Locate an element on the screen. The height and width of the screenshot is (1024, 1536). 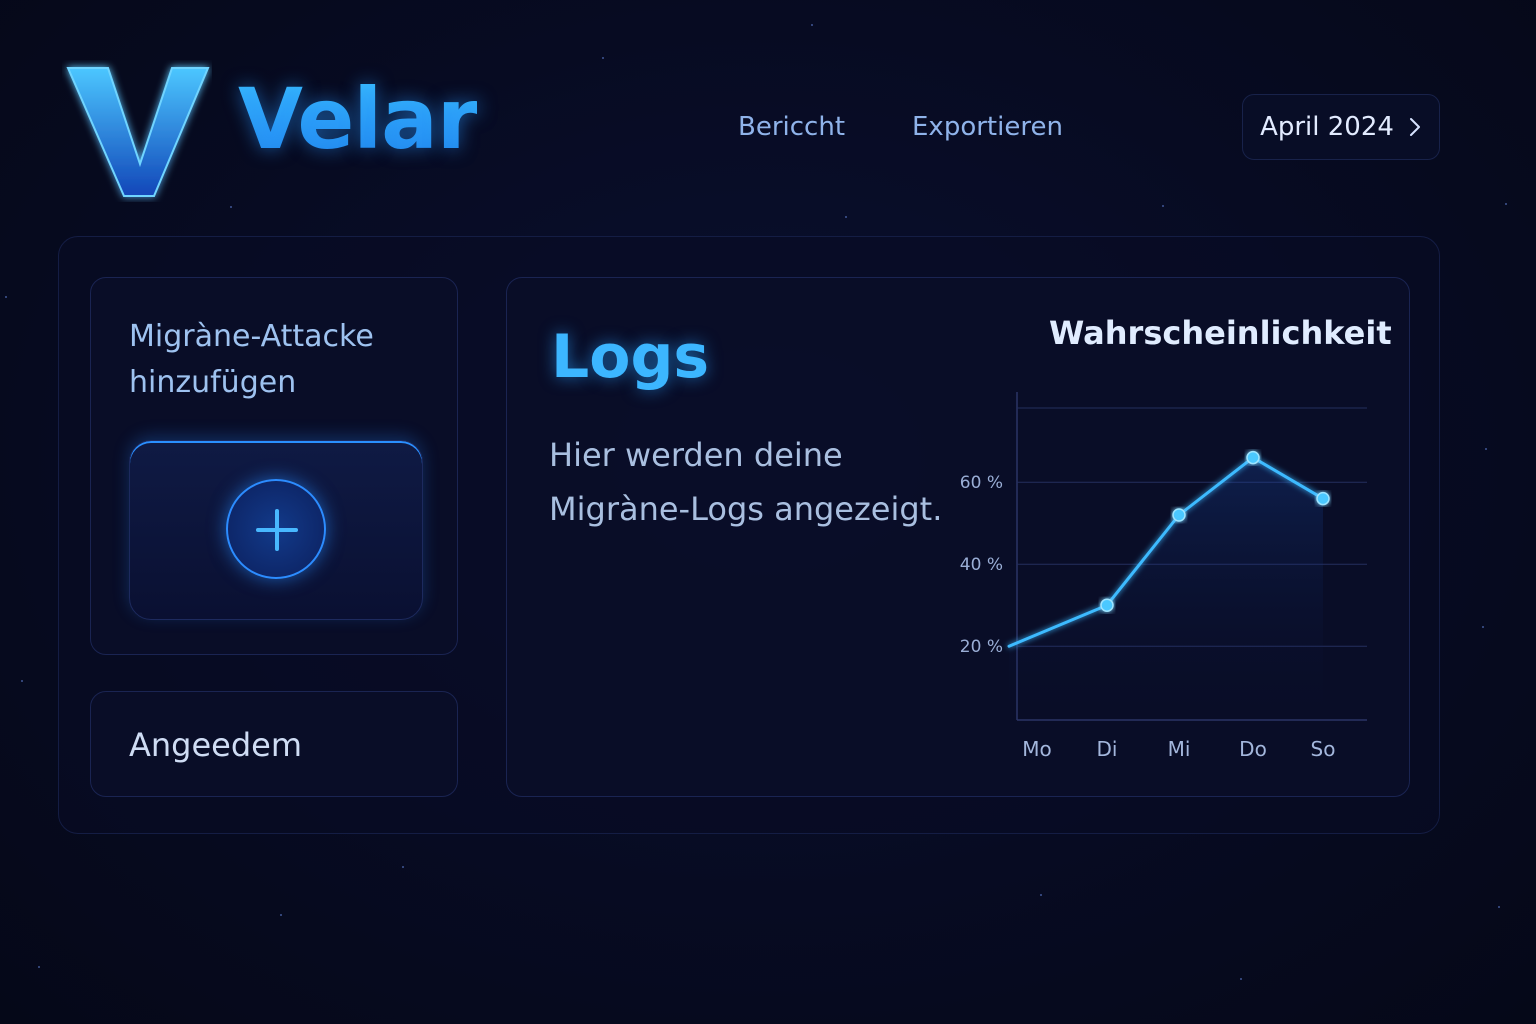
add-attack-title-line2: hinzufügen is located at coordinates (213, 382).